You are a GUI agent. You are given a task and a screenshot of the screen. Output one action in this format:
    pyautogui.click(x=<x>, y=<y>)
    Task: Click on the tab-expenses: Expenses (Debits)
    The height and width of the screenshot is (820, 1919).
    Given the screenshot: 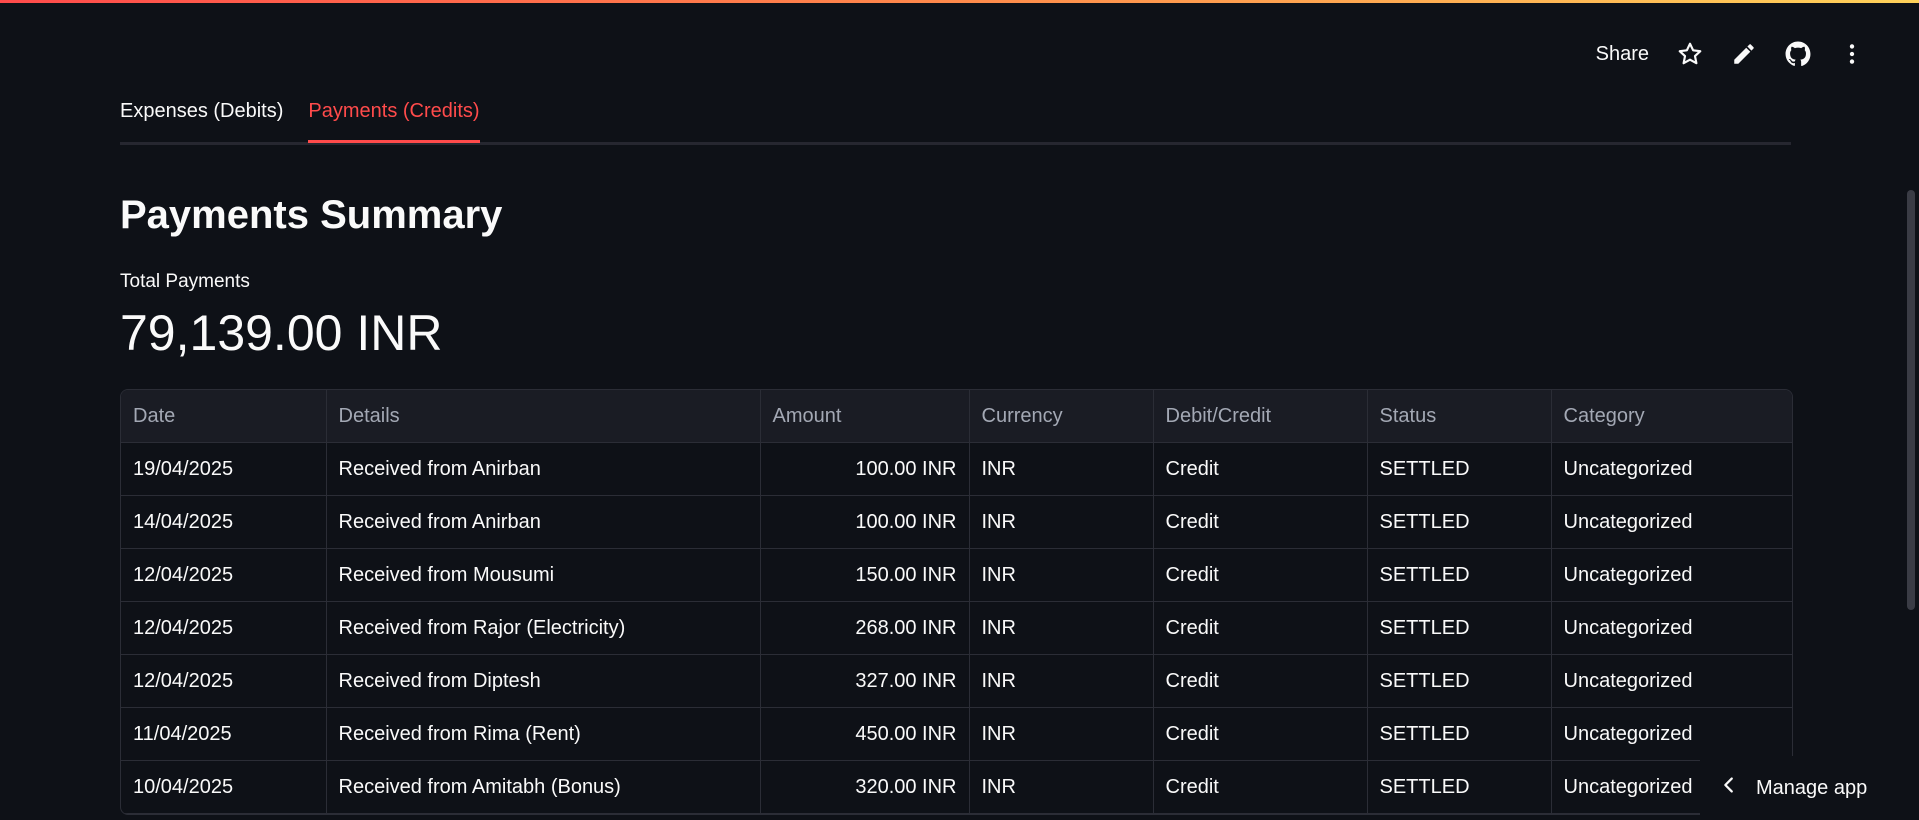 What is the action you would take?
    pyautogui.click(x=201, y=116)
    